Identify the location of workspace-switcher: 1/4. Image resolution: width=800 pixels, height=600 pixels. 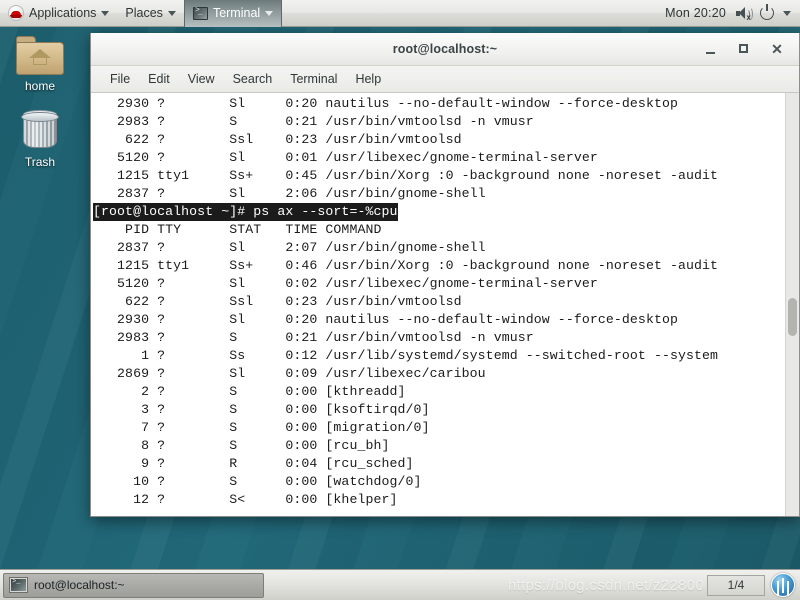
(736, 585).